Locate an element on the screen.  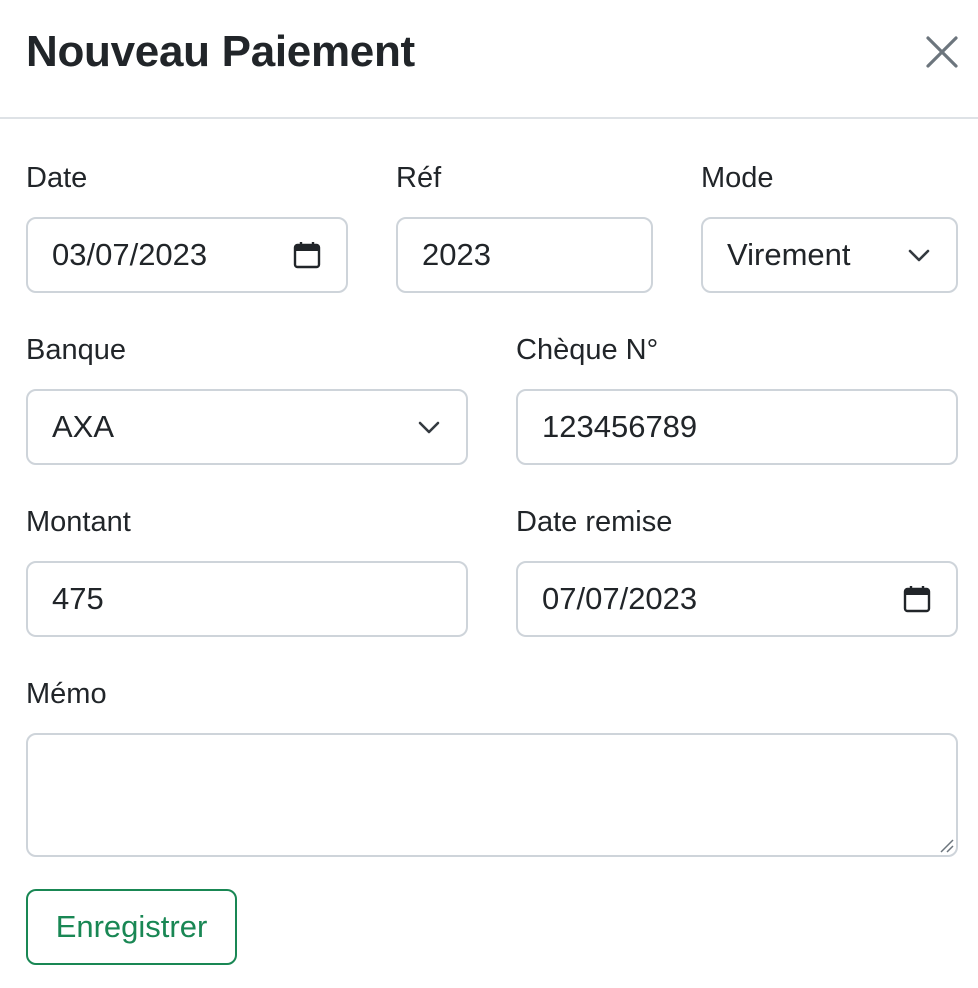
date-remise-label: Date remise is located at coordinates (594, 522).